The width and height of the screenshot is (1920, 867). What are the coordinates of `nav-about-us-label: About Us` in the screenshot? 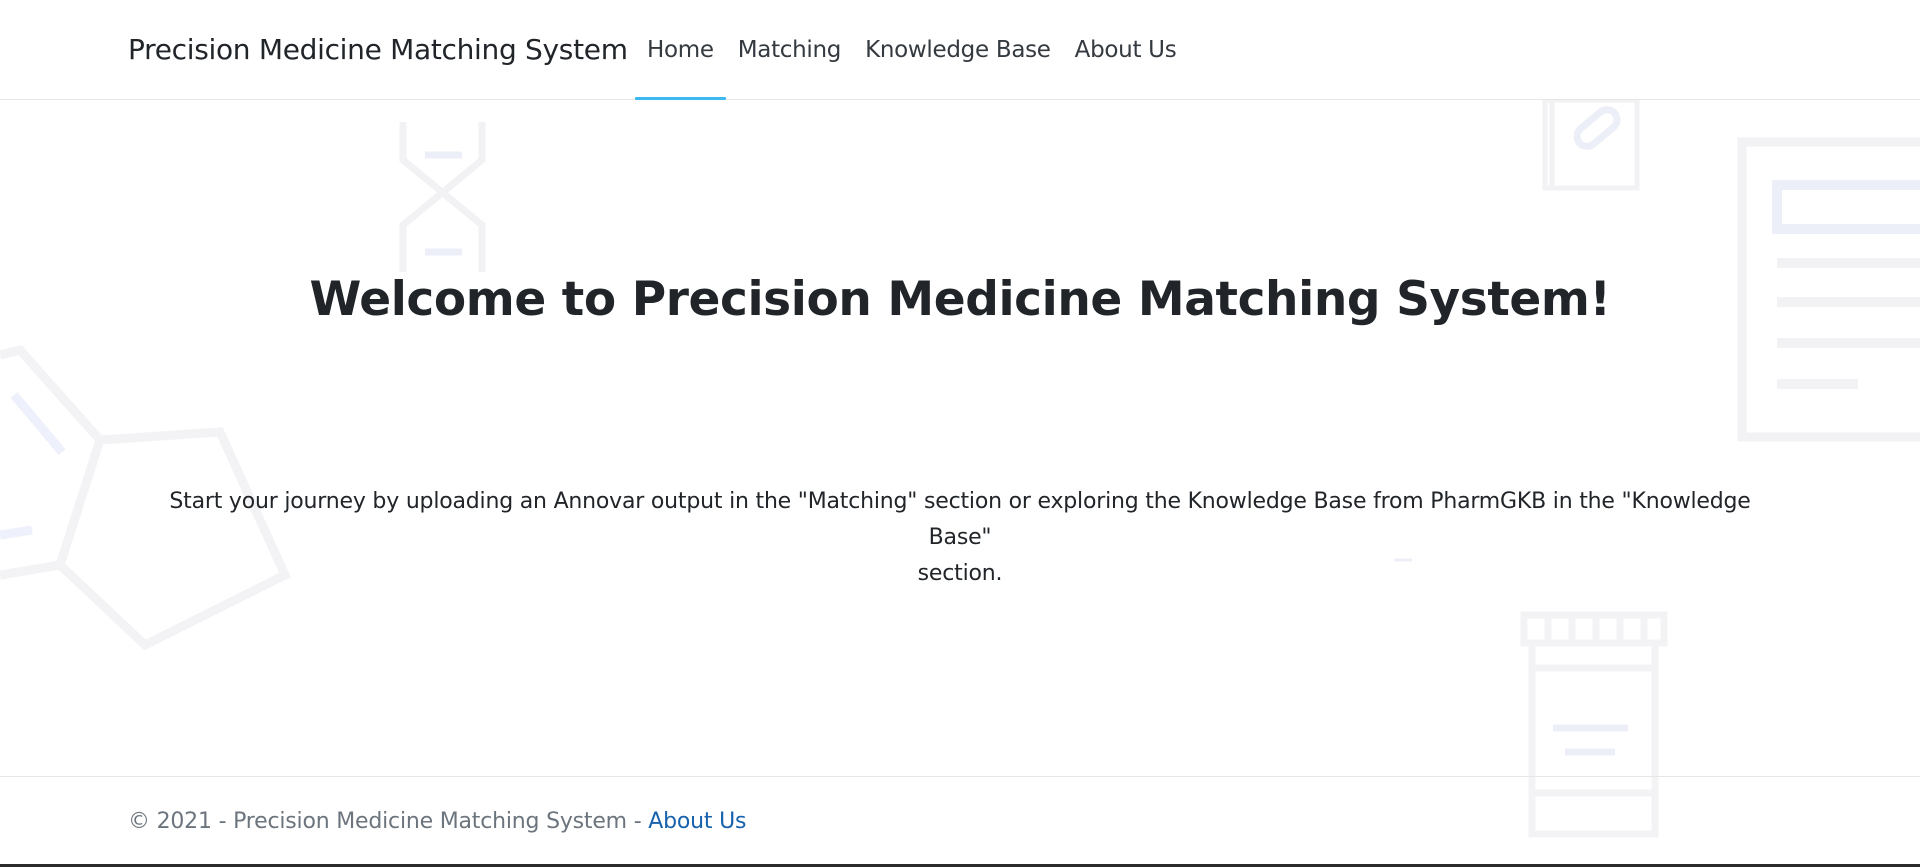 It's located at (1125, 49).